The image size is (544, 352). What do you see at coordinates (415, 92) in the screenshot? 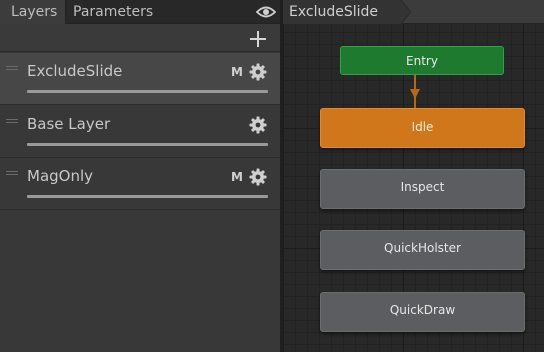
I see `transition-arrow` at bounding box center [415, 92].